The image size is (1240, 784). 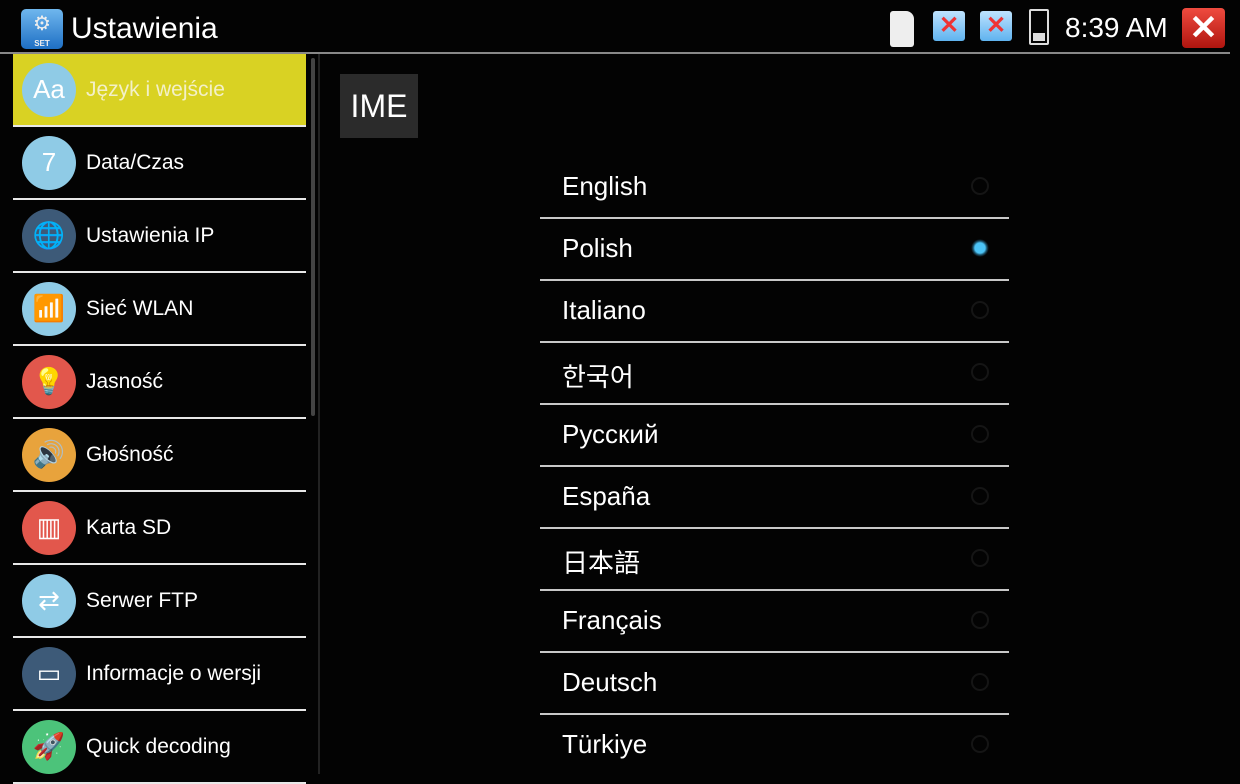 What do you see at coordinates (125, 381) in the screenshot?
I see `sidebar-item-label: Jasność` at bounding box center [125, 381].